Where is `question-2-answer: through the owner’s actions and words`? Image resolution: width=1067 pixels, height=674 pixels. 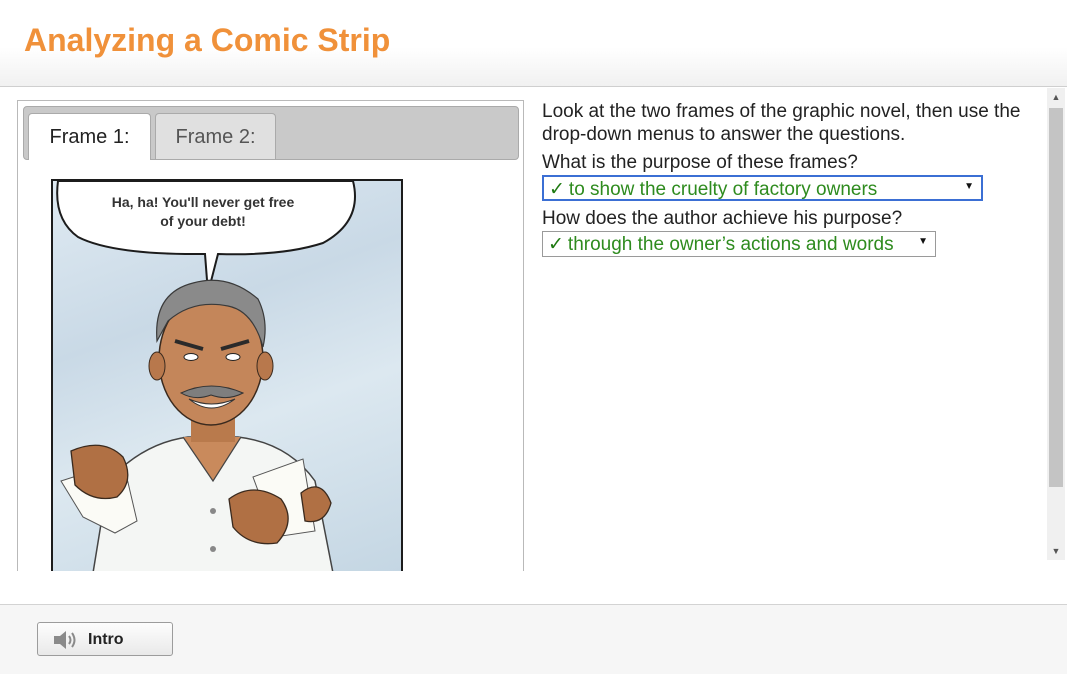
question-2-answer: through the owner’s actions and words is located at coordinates (730, 244).